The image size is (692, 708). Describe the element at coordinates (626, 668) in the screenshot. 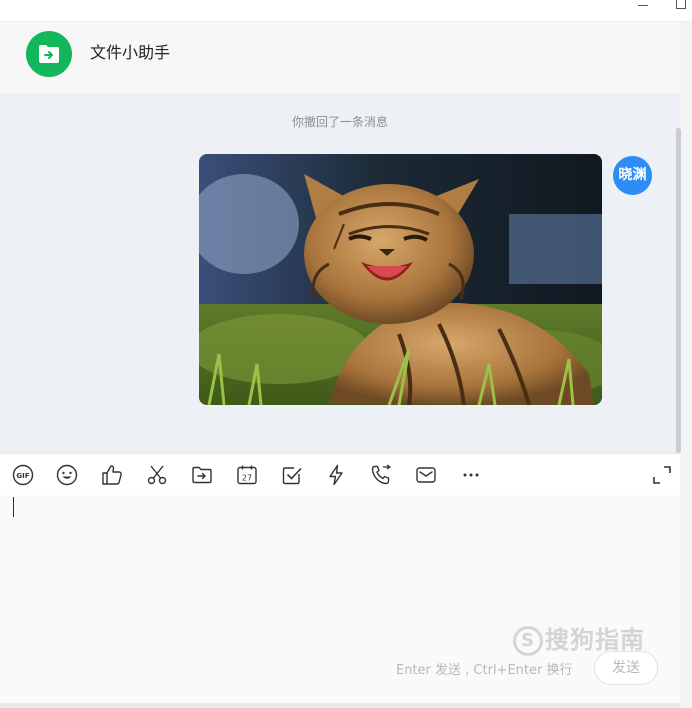

I see `send-button: 发送` at that location.